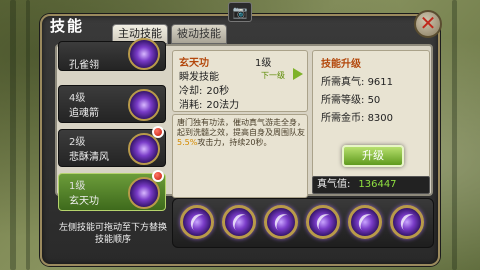 The image size is (480, 270). What do you see at coordinates (380, 82) in the screenshot?
I see `required-qi-value: 9611` at bounding box center [380, 82].